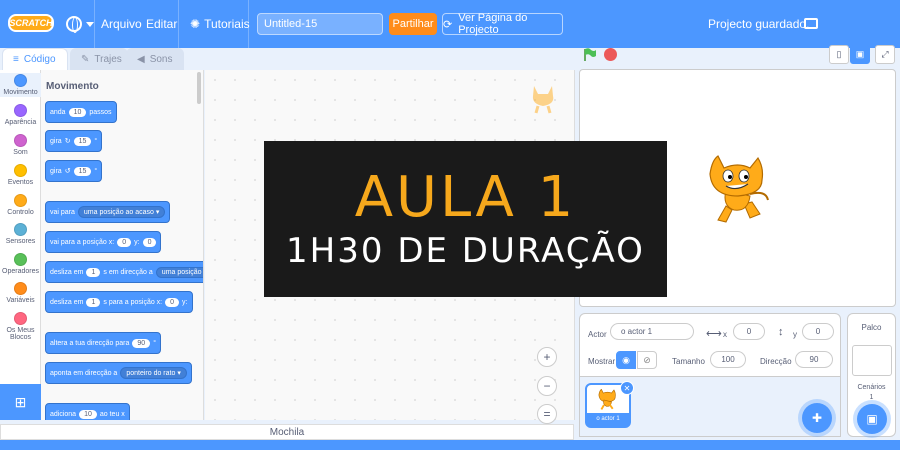 This screenshot has width=900, height=450. I want to click on category-my-blocks: Os Meus Blocos, so click(20, 326).